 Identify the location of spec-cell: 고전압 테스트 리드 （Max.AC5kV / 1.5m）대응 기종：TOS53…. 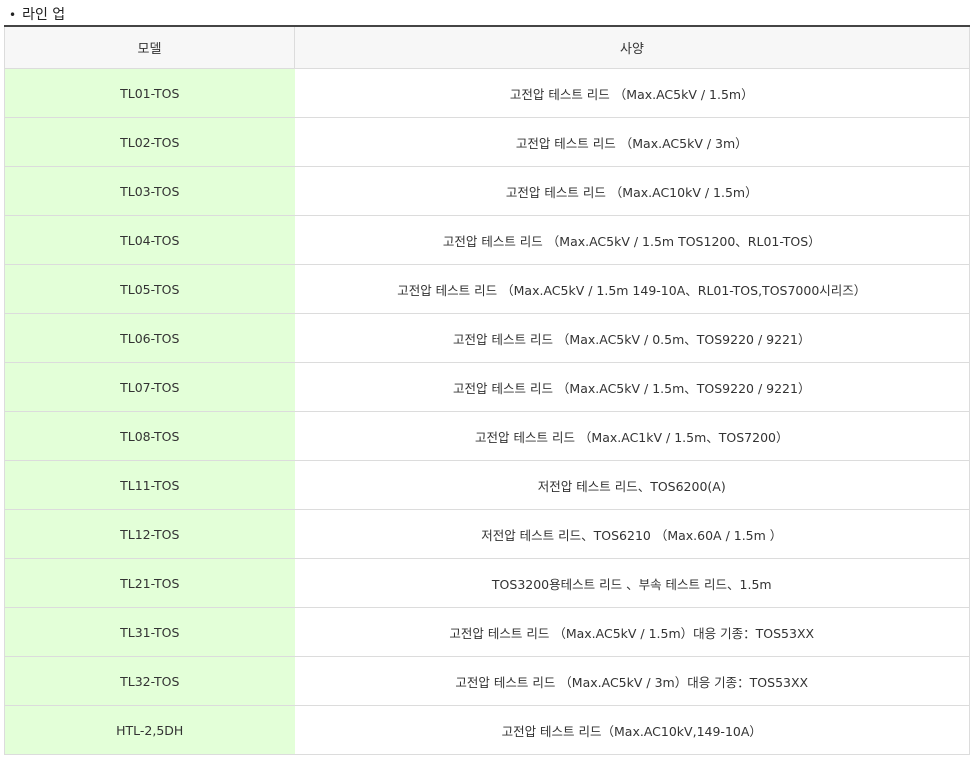
(632, 632).